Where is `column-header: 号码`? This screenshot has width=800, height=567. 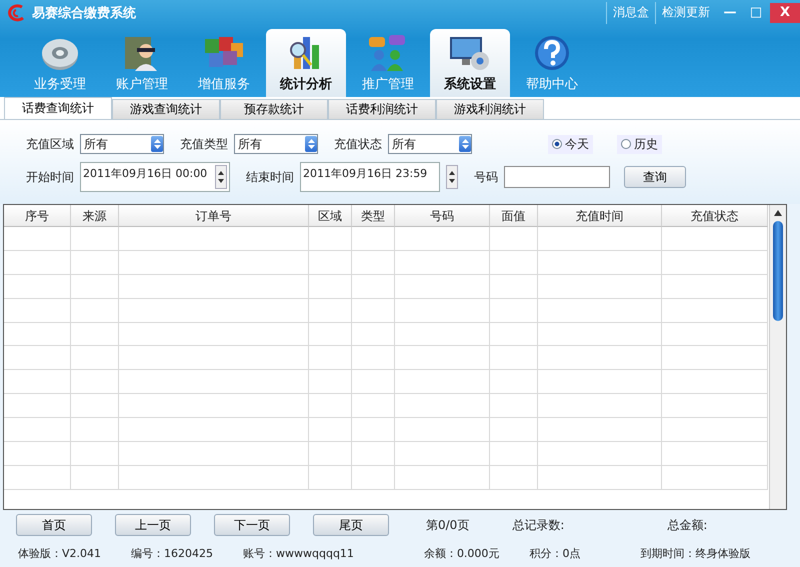
column-header: 号码 is located at coordinates (442, 216).